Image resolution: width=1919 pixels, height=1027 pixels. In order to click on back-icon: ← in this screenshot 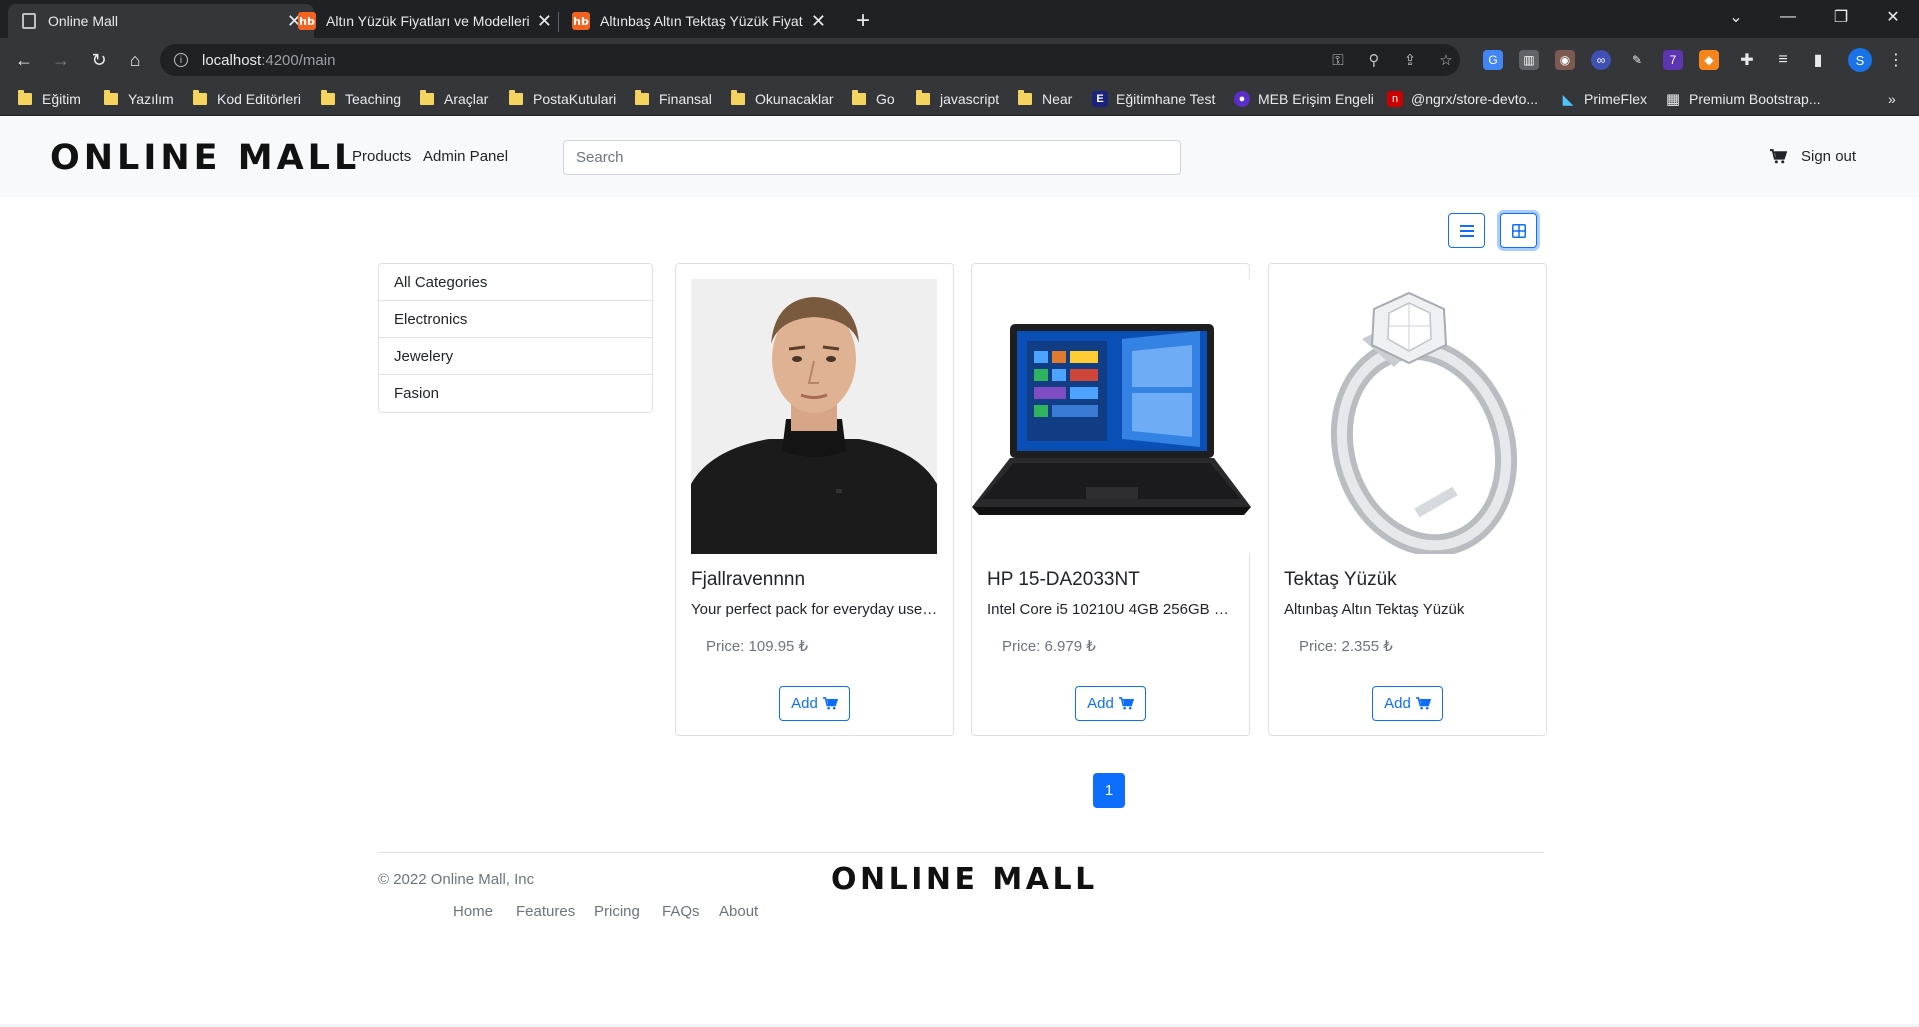, I will do `click(24, 60)`.